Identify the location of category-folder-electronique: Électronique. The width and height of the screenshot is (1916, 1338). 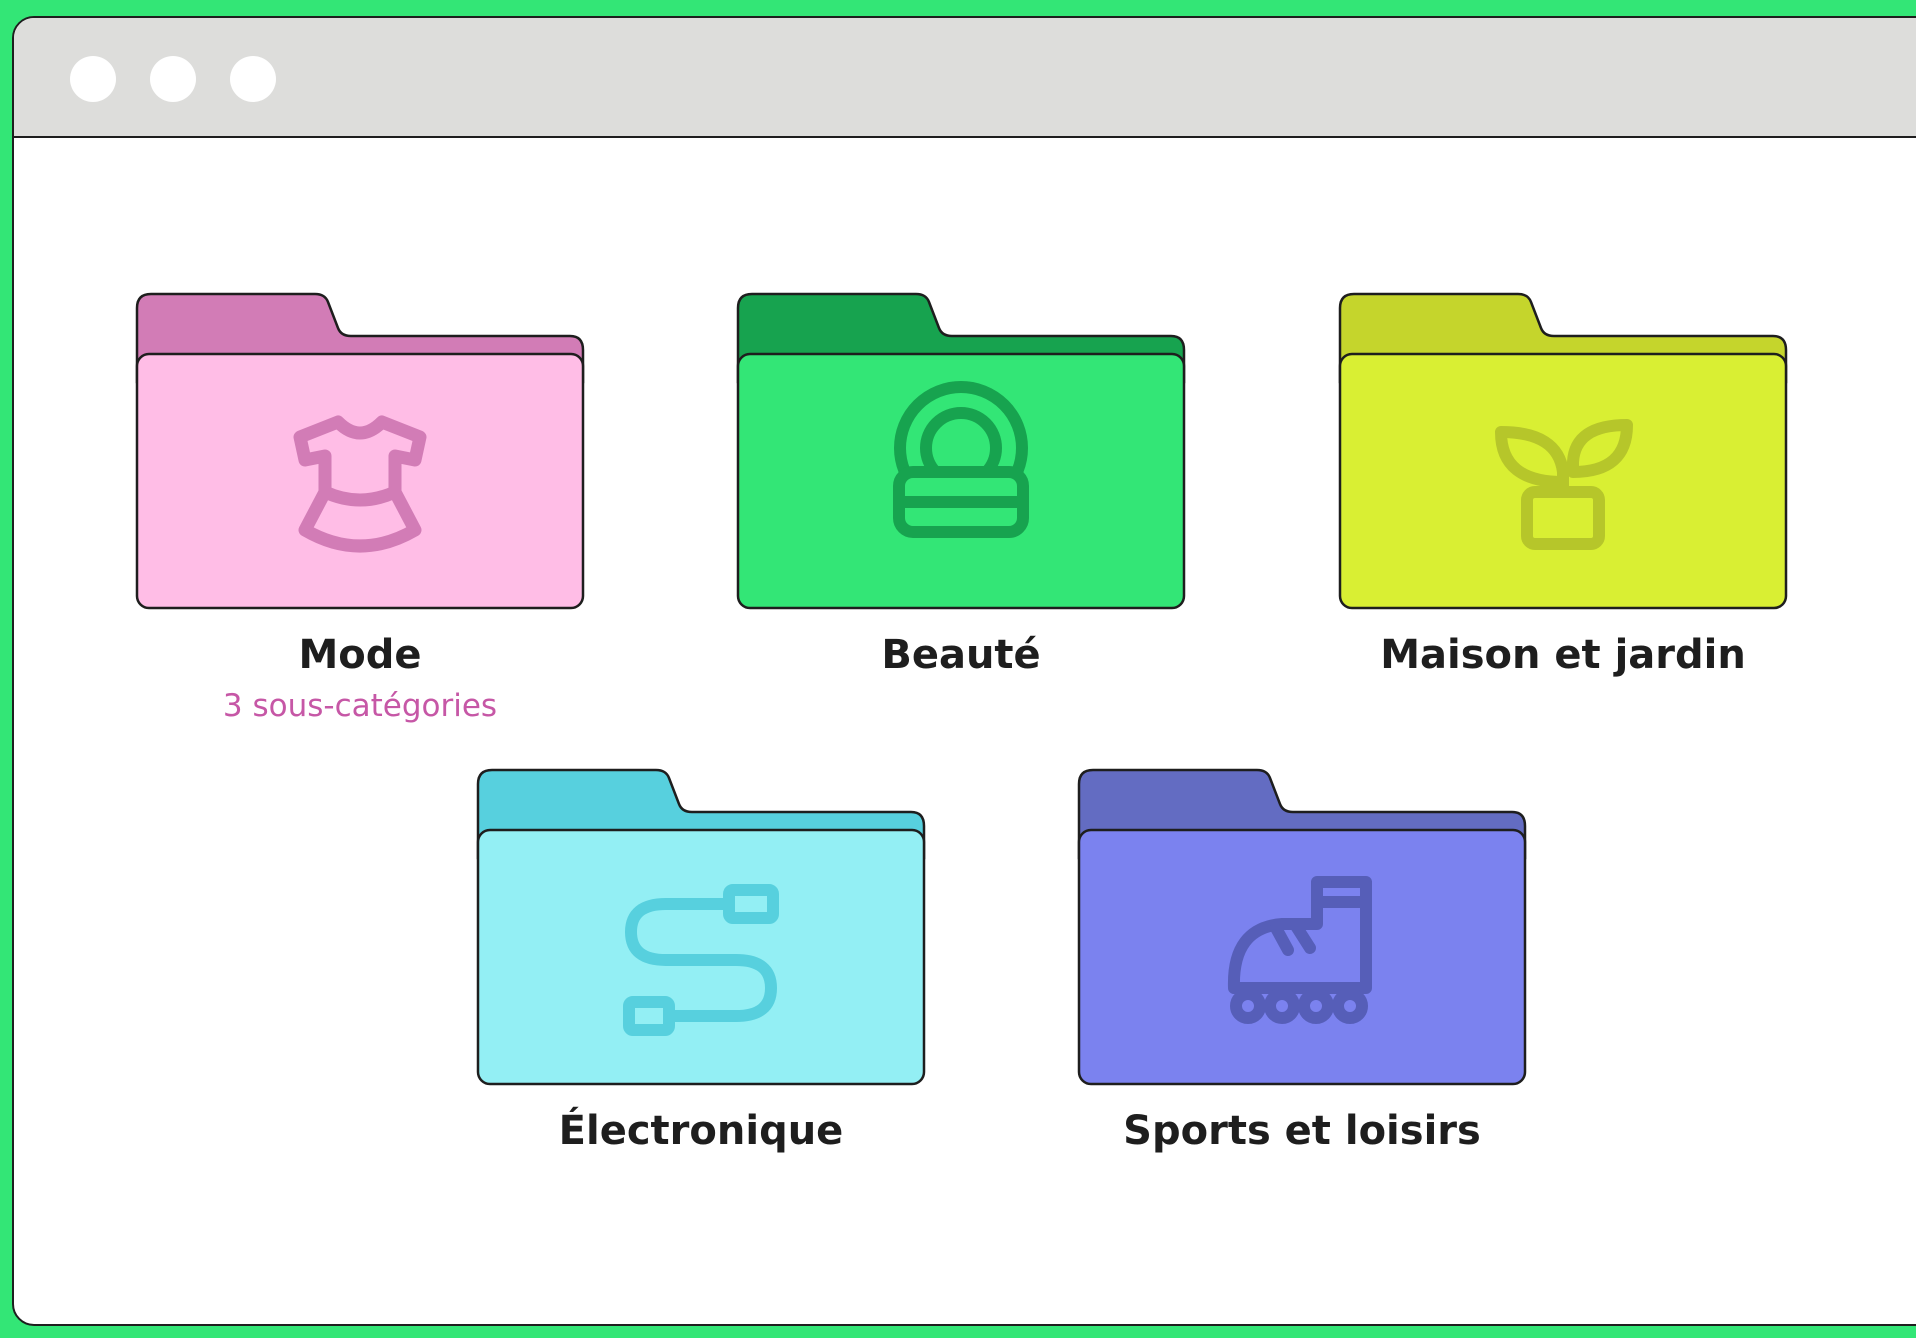
(701, 968).